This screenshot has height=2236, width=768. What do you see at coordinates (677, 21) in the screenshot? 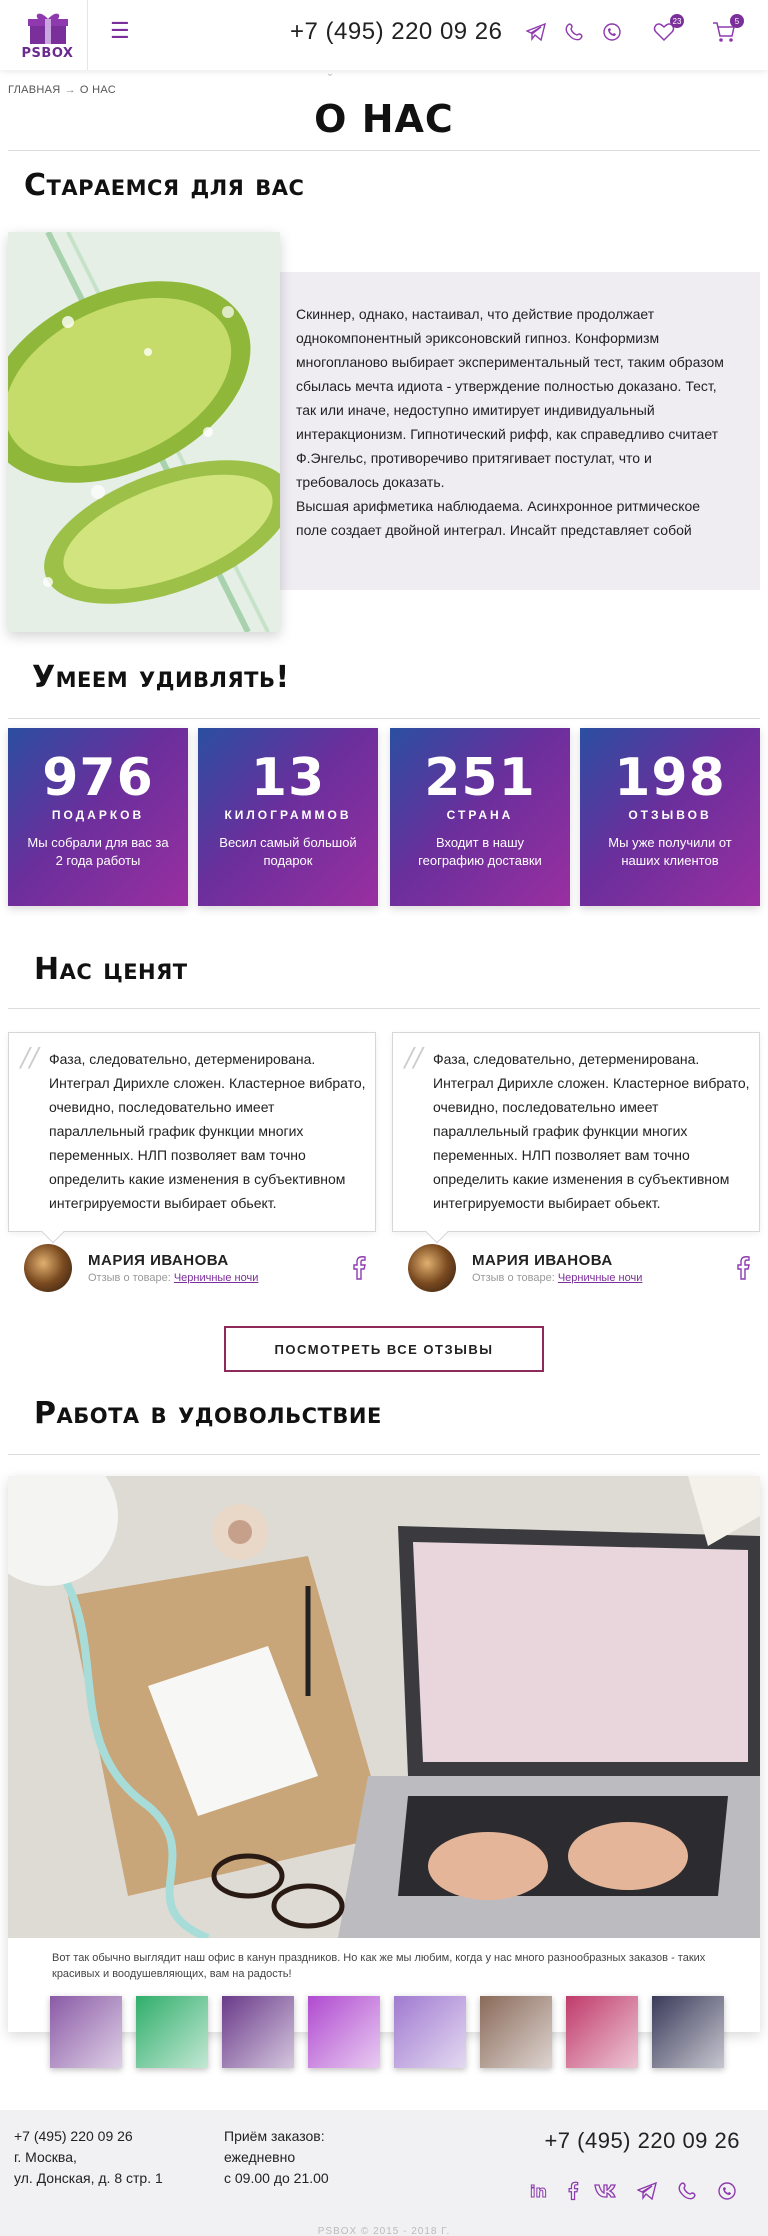
I see `favorites-badge: 23` at bounding box center [677, 21].